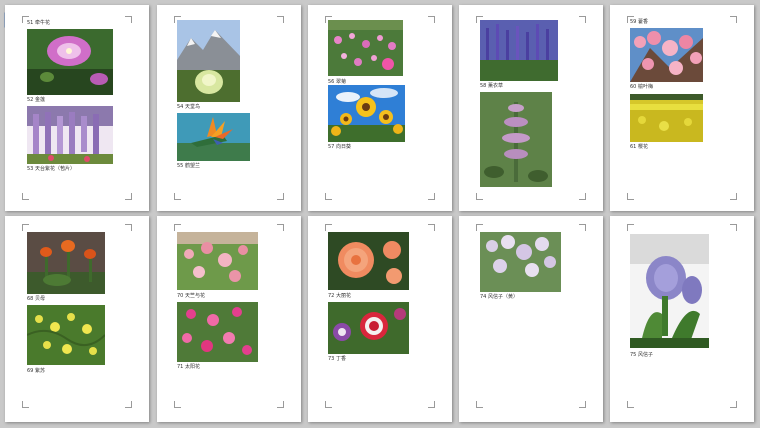  What do you see at coordinates (51, 169) in the screenshot?
I see `figure-caption: 53 天台紫花（苞片）` at bounding box center [51, 169].